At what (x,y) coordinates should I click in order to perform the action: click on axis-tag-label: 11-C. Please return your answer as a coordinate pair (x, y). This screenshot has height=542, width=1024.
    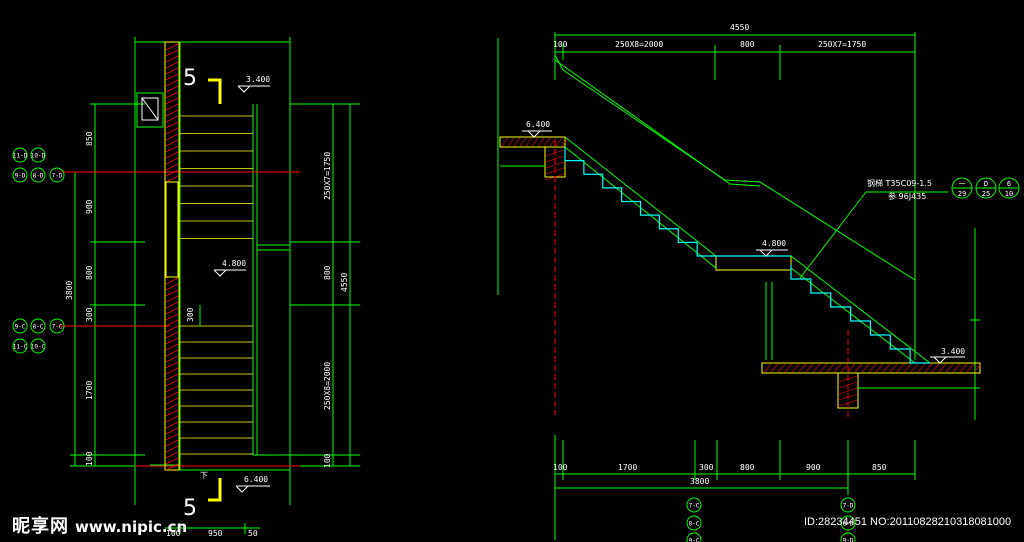
    Looking at the image, I should click on (20, 347).